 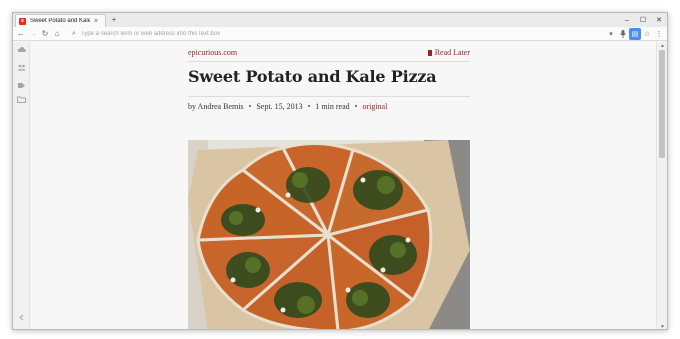 What do you see at coordinates (340, 20) in the screenshot?
I see `tab-strip: e Sweet Potato and Kale... × + – ☐ ✕` at bounding box center [340, 20].